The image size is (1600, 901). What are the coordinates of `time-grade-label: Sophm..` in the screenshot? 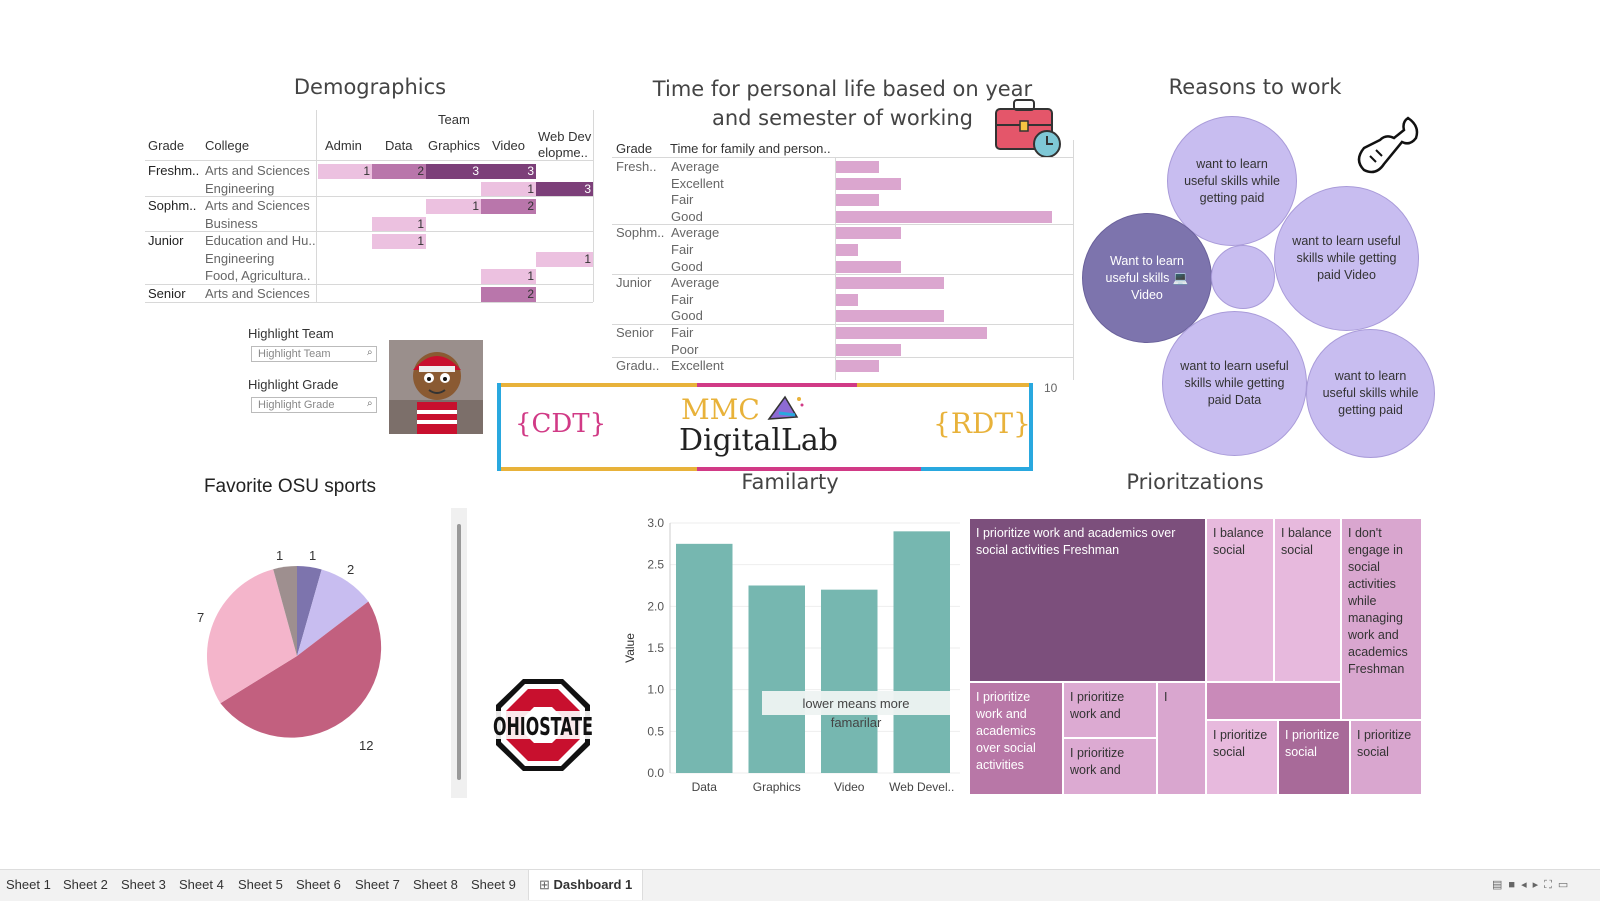 It's located at (640, 233).